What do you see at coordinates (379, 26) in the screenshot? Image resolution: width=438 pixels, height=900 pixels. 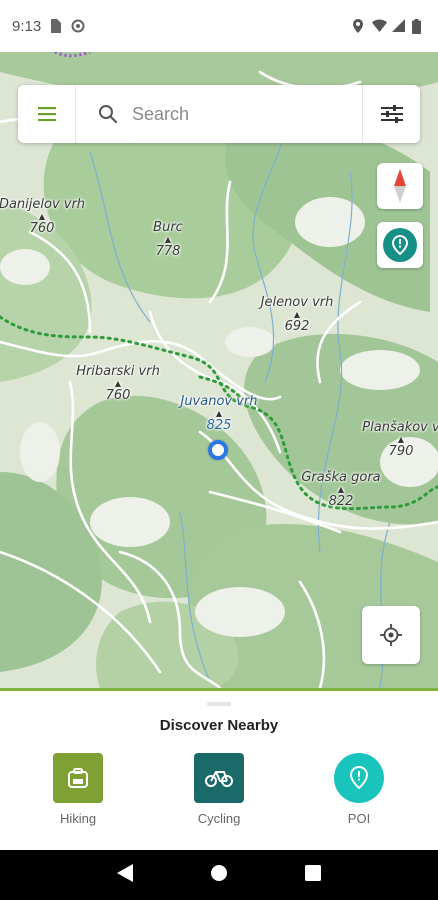 I see `wifi-icon` at bounding box center [379, 26].